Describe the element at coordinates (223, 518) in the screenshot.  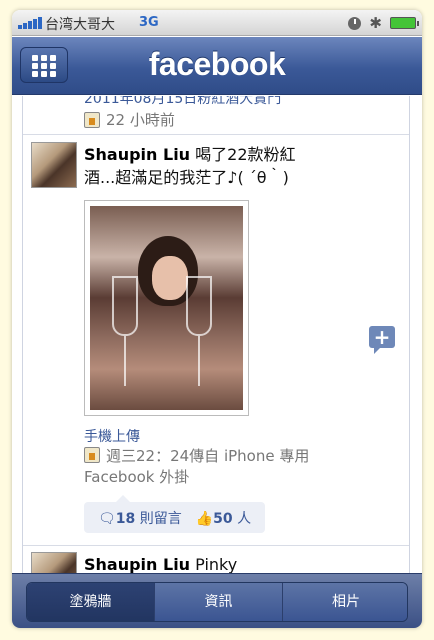
I see `likes-count: 👍50 人` at that location.